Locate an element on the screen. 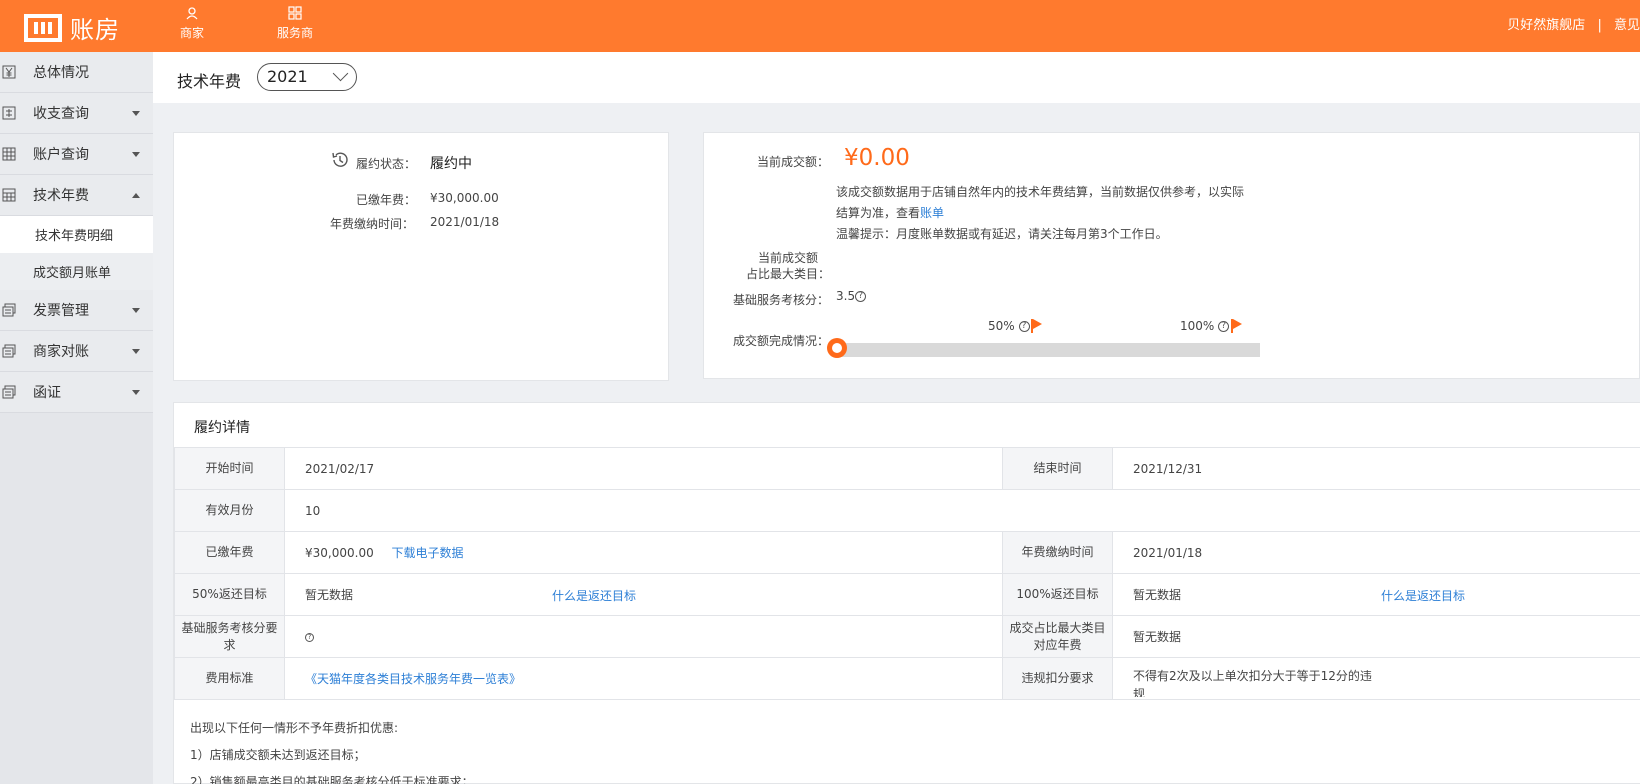 The width and height of the screenshot is (1640, 784). sidebar-item-account: 账户查询 is located at coordinates (76, 154).